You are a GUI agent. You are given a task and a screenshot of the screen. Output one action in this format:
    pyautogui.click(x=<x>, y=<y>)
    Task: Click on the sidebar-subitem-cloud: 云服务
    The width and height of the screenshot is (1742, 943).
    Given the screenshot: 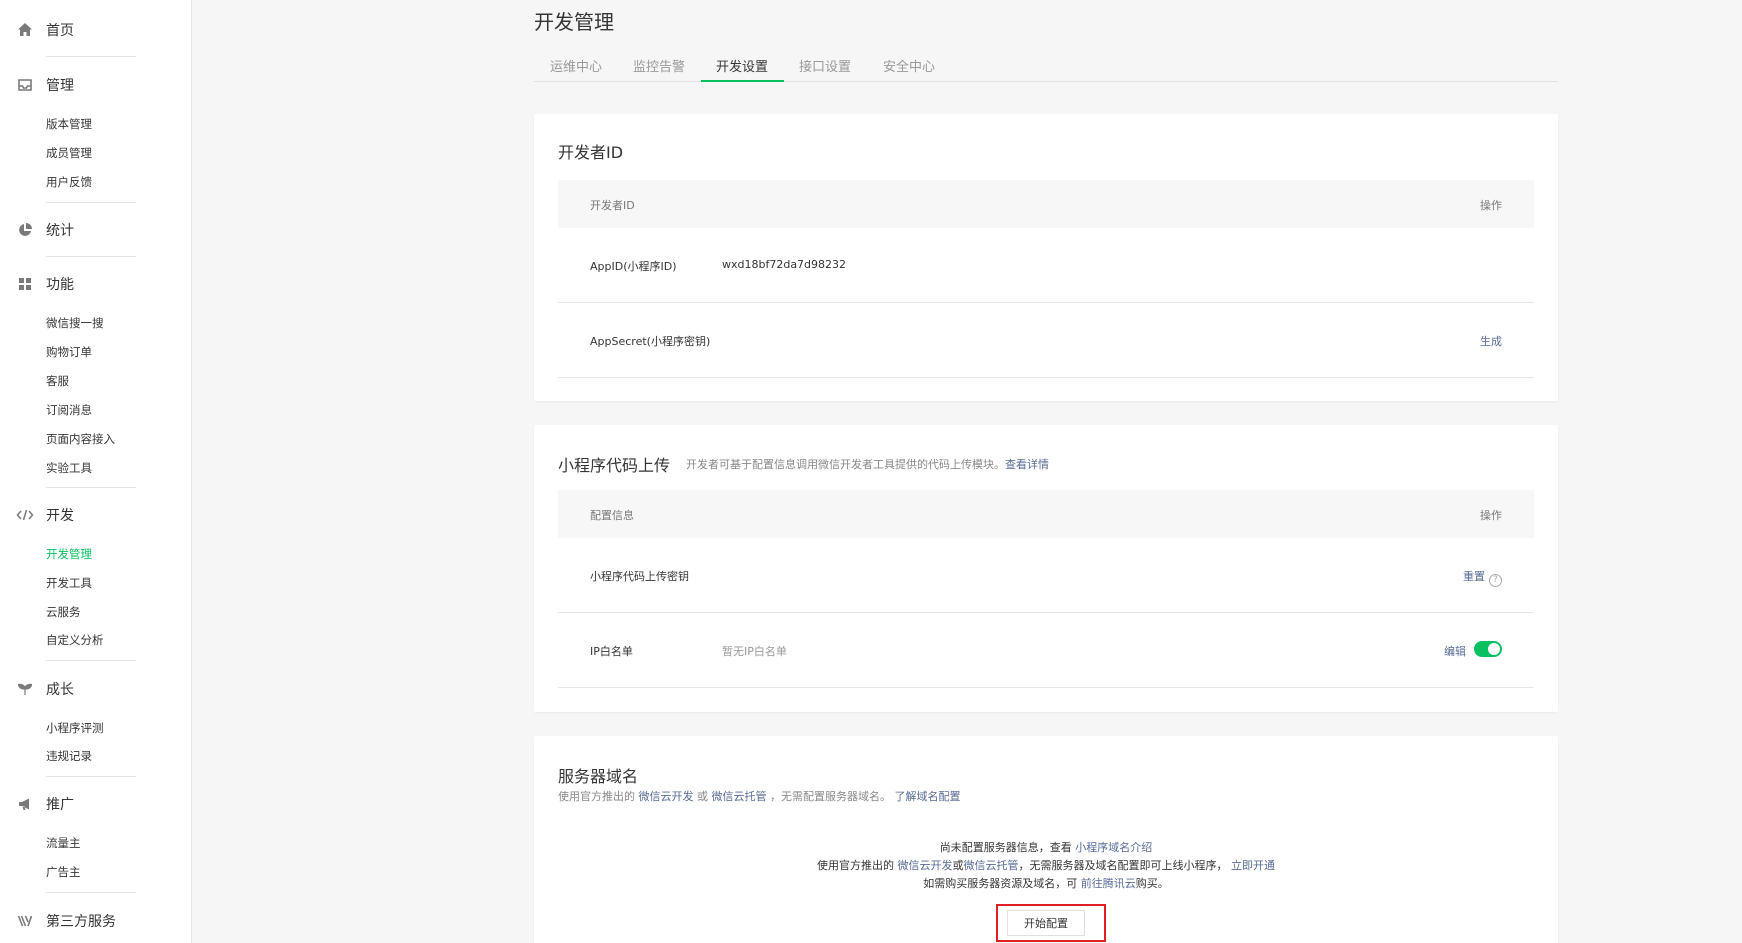 What is the action you would take?
    pyautogui.click(x=63, y=612)
    